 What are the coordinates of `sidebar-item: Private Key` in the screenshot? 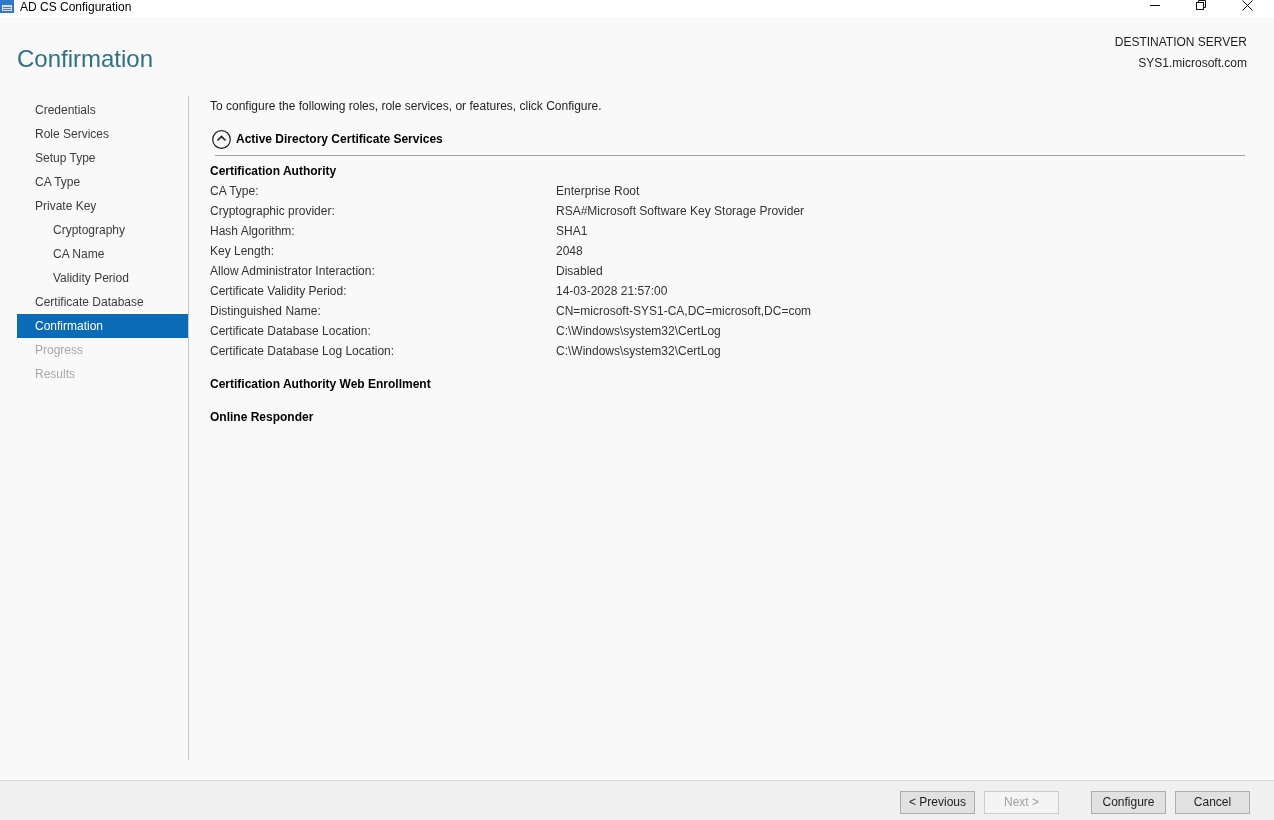 It's located at (102, 206).